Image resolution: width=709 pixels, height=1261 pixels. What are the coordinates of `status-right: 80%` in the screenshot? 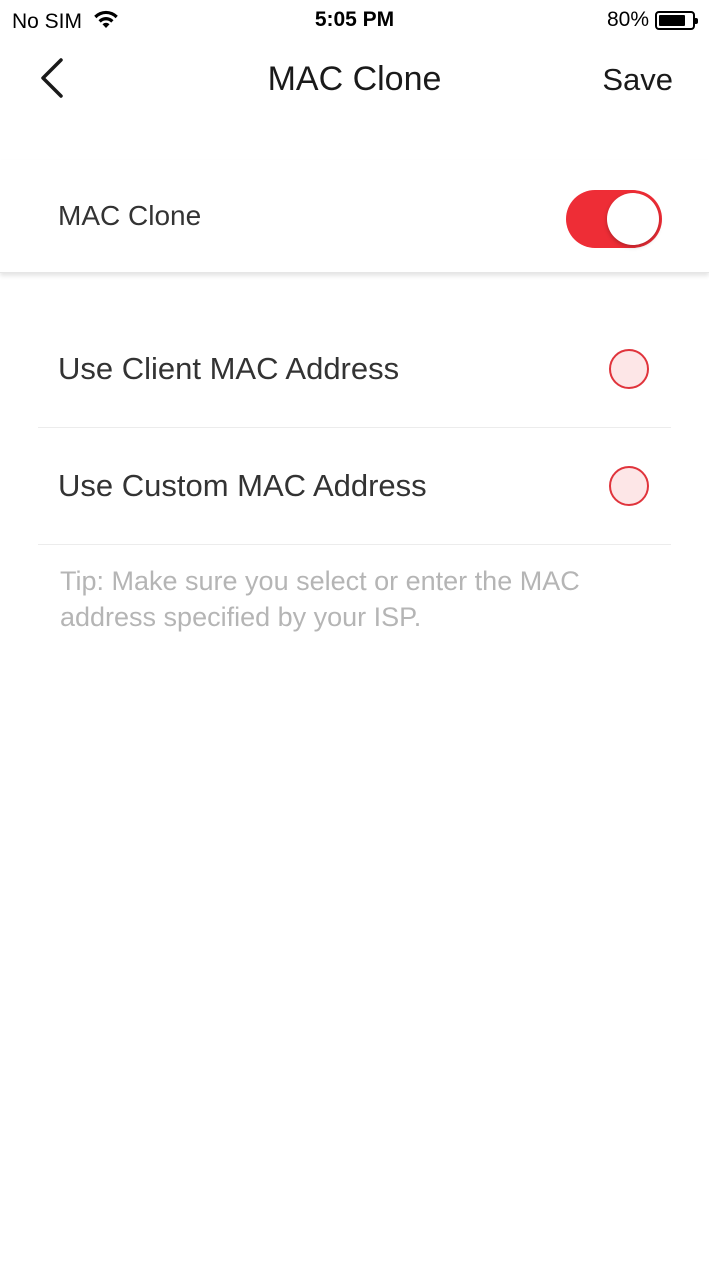 It's located at (652, 20).